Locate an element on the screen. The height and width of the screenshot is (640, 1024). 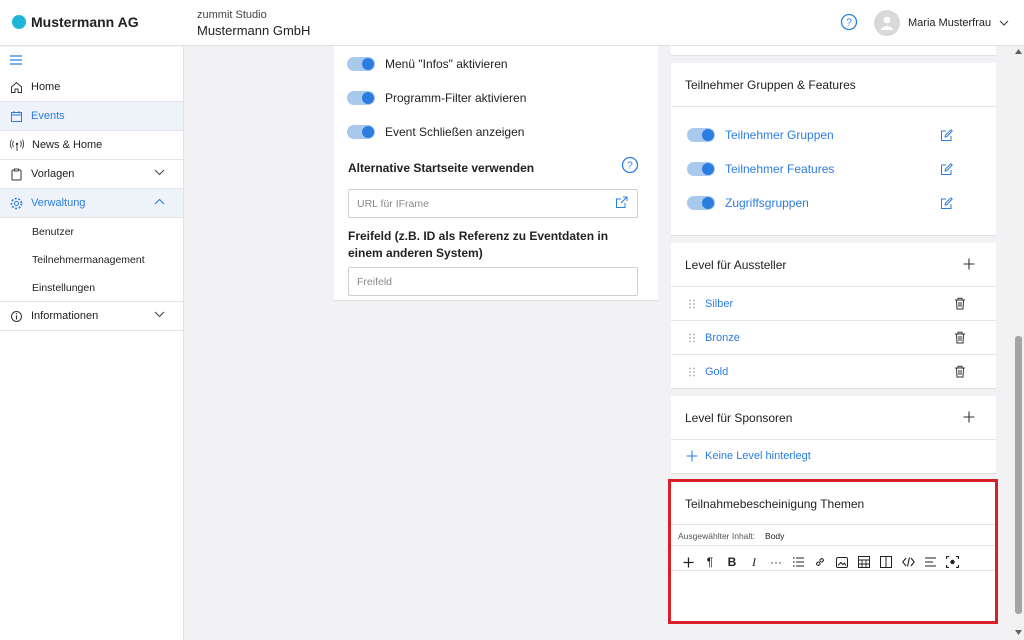
freefield-input: Freifeld is located at coordinates (493, 281).